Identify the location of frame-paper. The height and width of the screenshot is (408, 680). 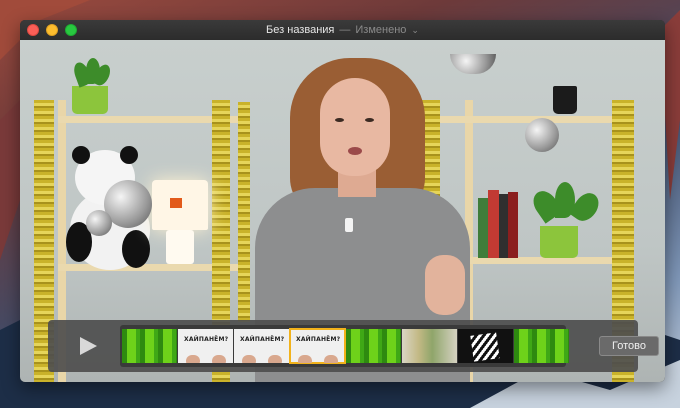
(485, 347).